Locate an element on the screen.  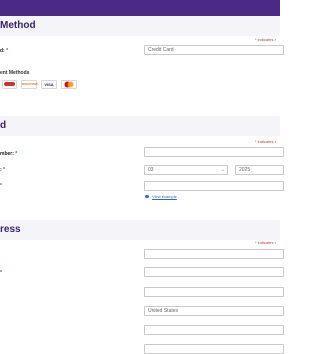
discover-like-icon is located at coordinates (9, 84).